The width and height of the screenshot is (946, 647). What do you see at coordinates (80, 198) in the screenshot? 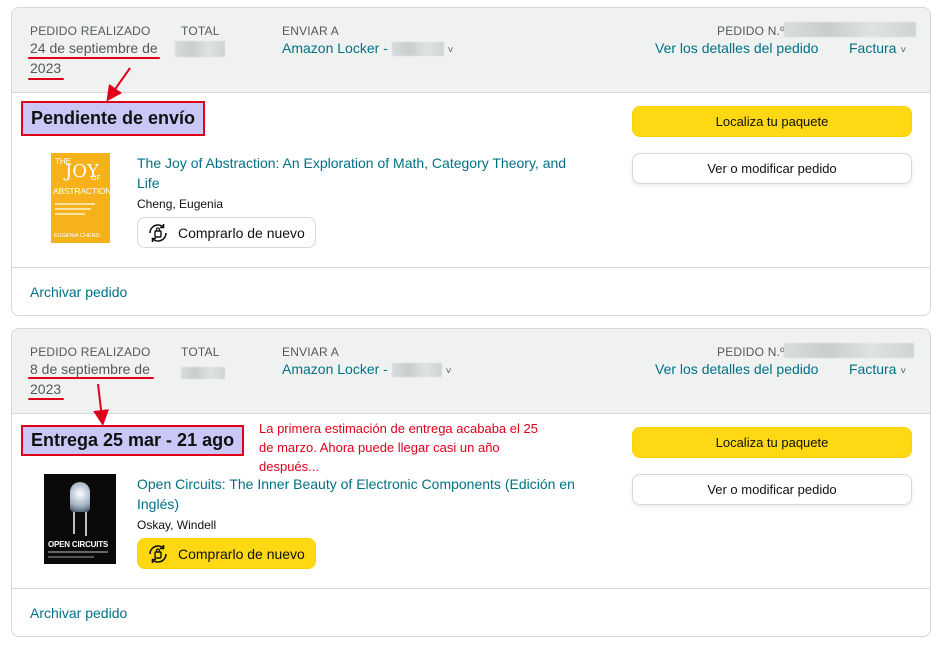
I see `product-image: THE JOY OF ABSTRACTION EUGENIA CHENG` at bounding box center [80, 198].